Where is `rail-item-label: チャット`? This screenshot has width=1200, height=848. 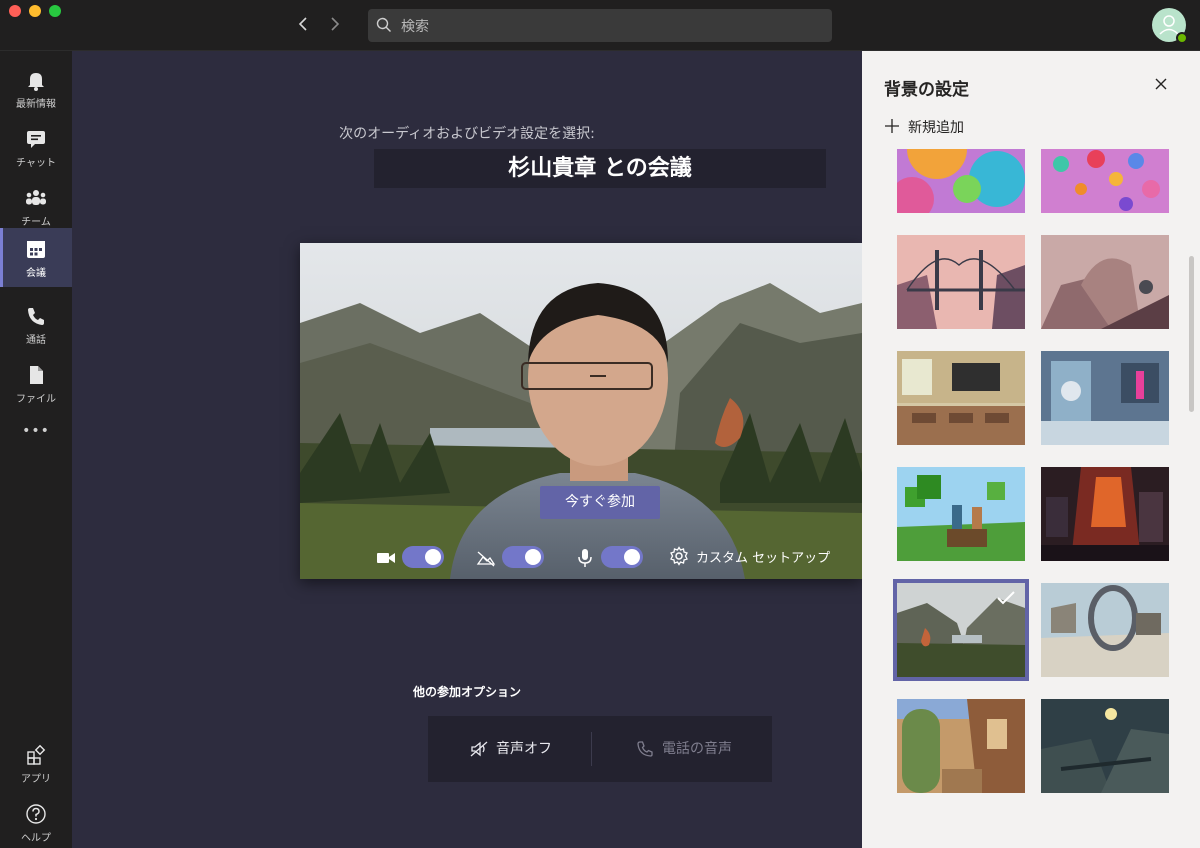 rail-item-label: チャット is located at coordinates (36, 163).